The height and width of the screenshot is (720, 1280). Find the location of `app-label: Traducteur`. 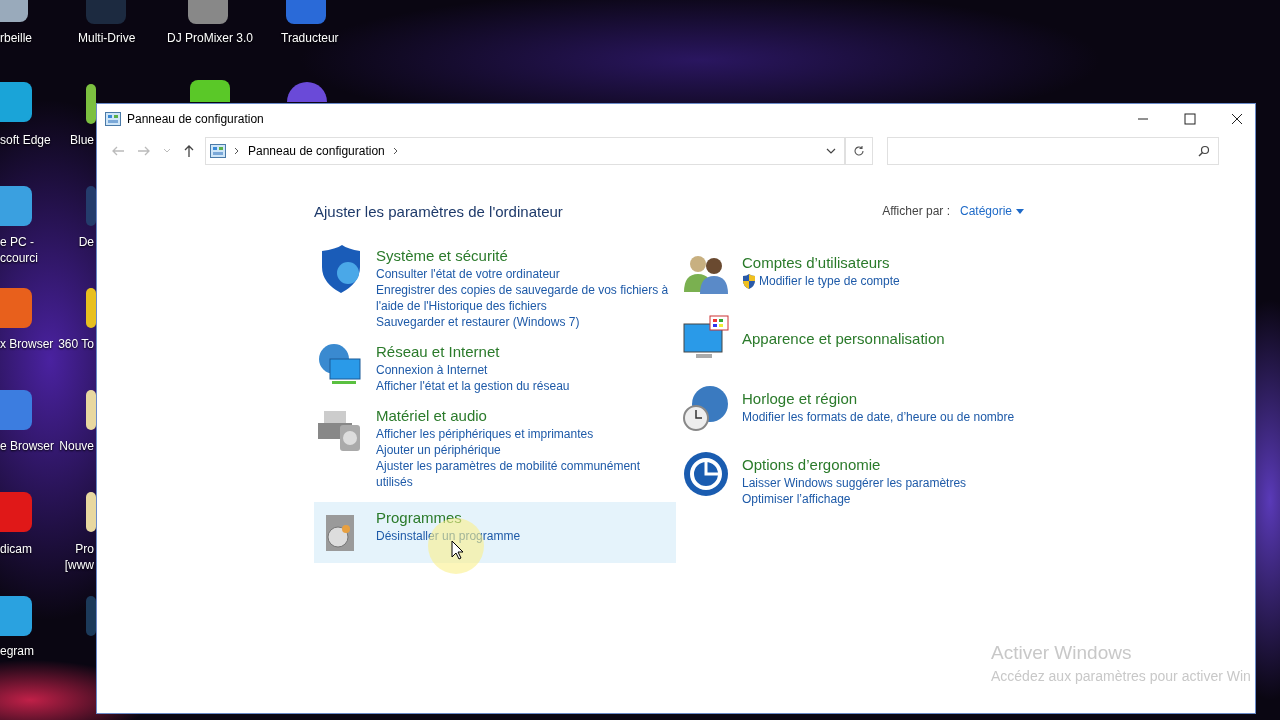

app-label: Traducteur is located at coordinates (310, 38).